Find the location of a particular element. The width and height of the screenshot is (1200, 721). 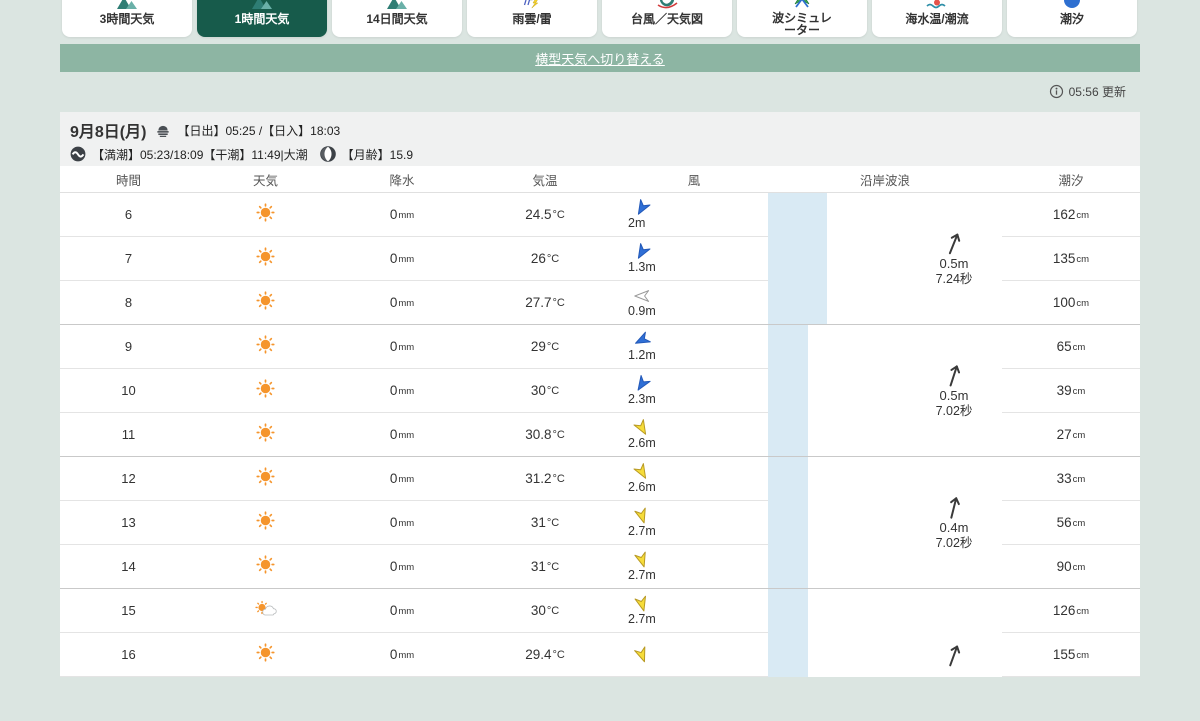

wave-group-cell is located at coordinates (954, 655).